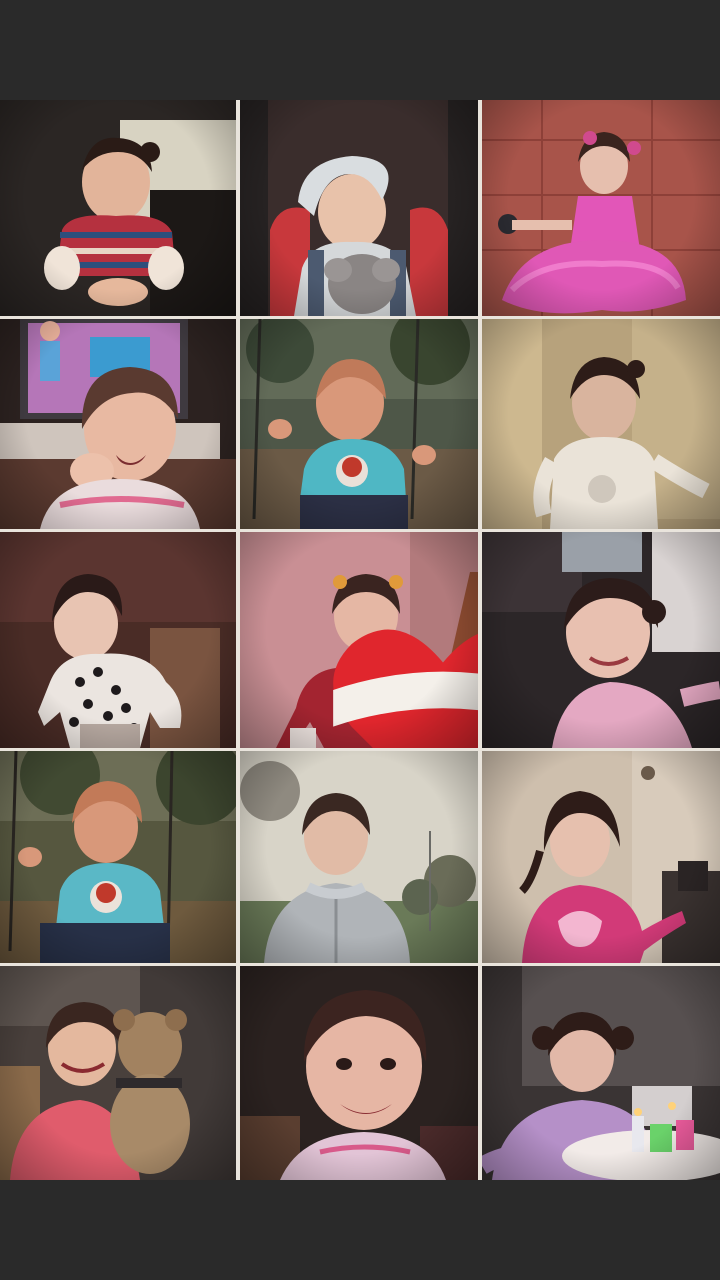 The width and height of the screenshot is (720, 1280). I want to click on photo-girl-pink-shirt-kitchen, so click(601, 857).